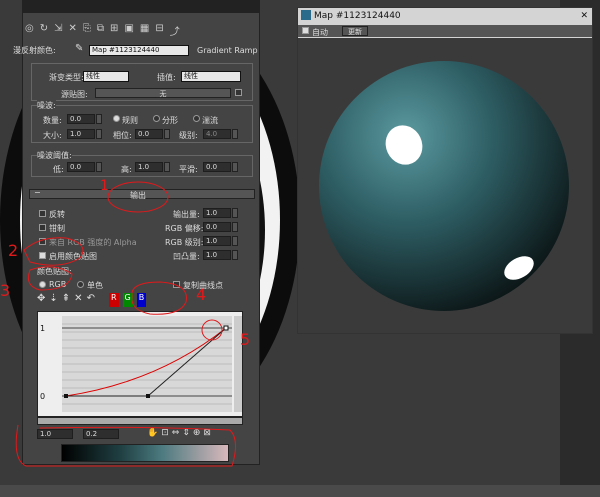  Describe the element at coordinates (245, 339) in the screenshot. I see `annotation-5: 5` at that location.